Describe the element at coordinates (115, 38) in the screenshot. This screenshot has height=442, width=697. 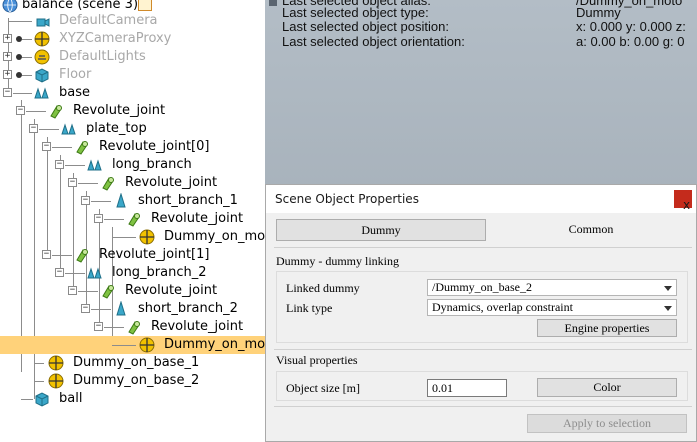
I see `tree-item-label: XYZCameraProxy` at that location.